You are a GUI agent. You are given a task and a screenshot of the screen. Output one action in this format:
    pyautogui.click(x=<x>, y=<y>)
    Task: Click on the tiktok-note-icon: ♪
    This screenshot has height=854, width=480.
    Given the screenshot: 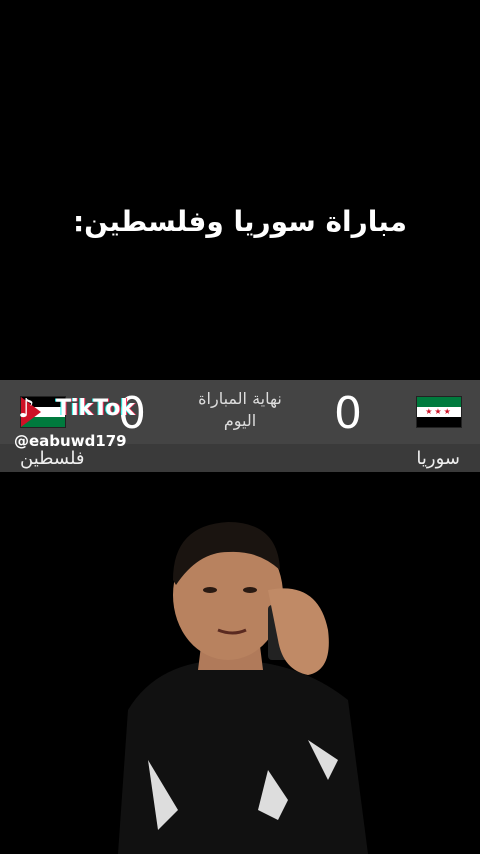 What is the action you would take?
    pyautogui.click(x=26, y=409)
    